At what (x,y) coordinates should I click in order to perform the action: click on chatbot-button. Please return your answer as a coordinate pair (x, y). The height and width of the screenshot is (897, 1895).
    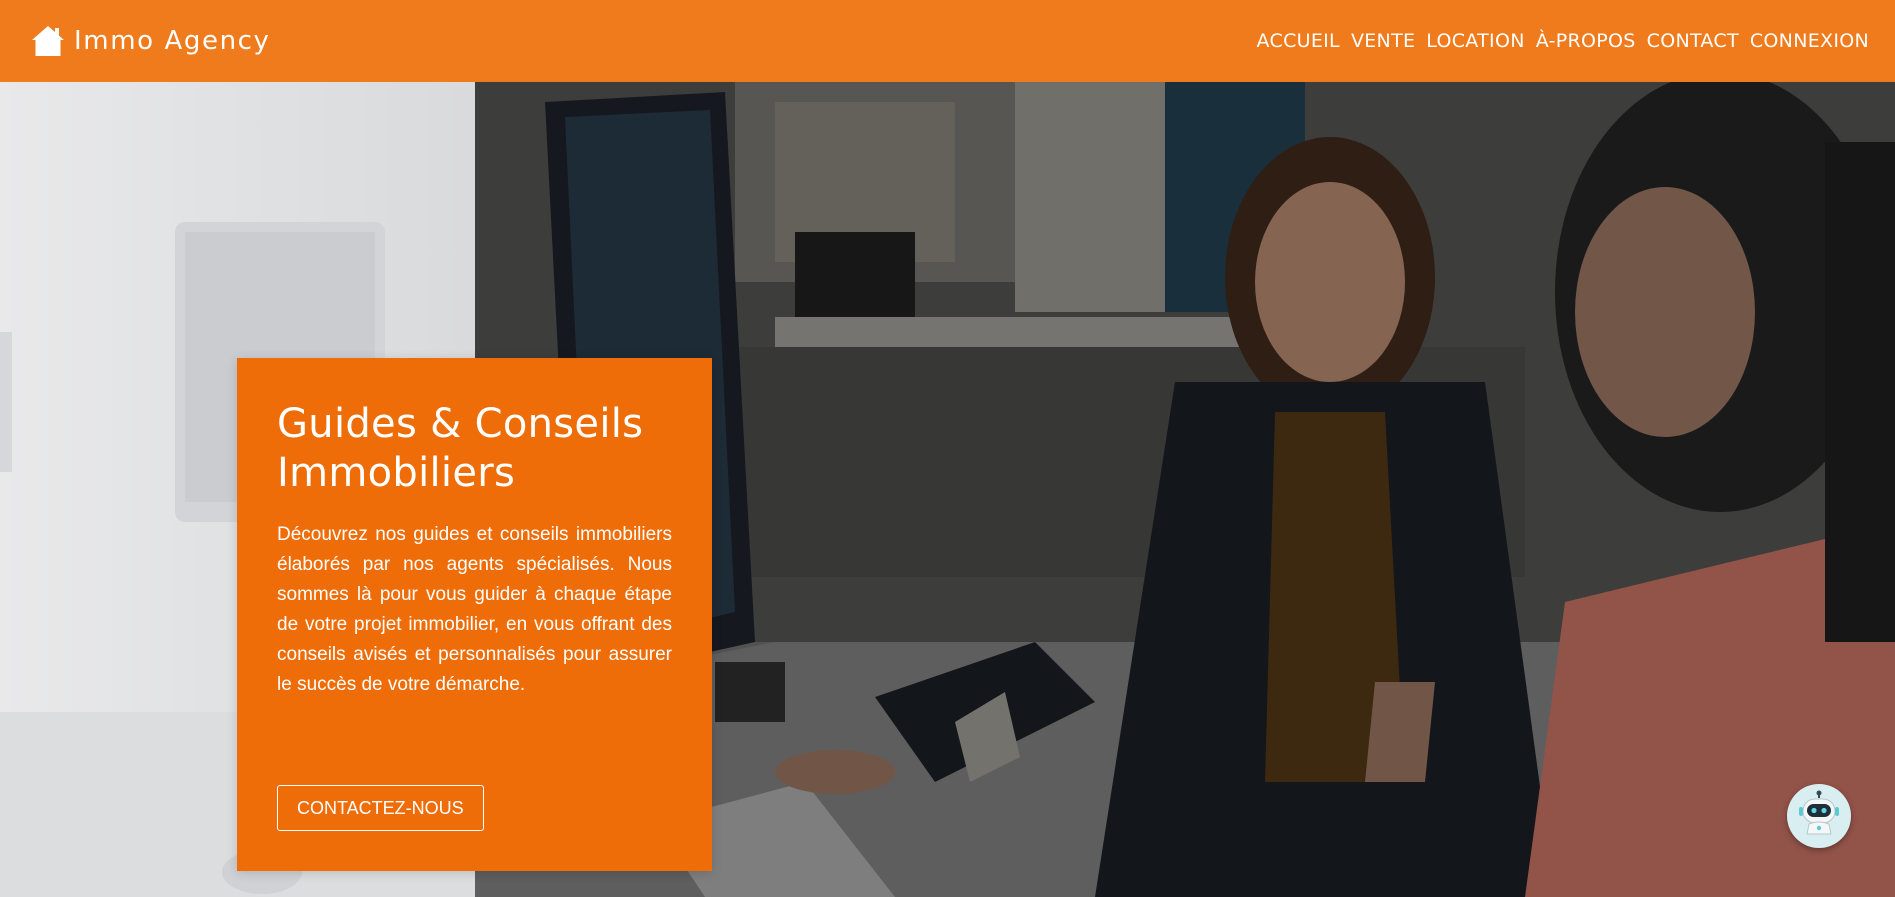
    Looking at the image, I should click on (1819, 816).